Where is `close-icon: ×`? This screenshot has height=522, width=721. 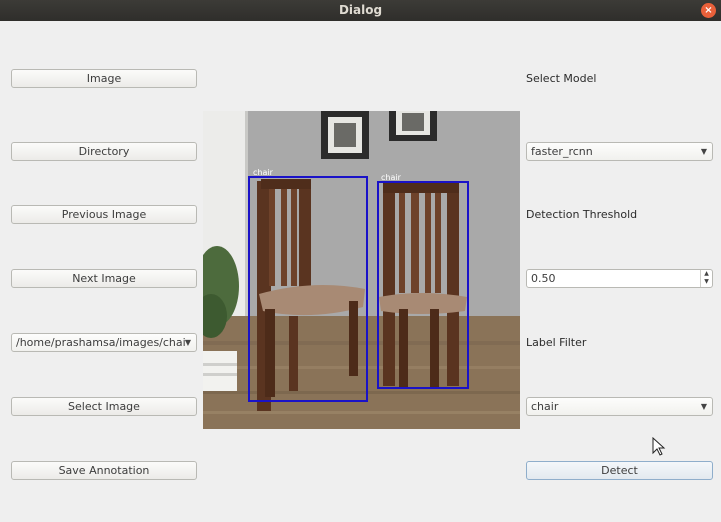 close-icon: × is located at coordinates (708, 10).